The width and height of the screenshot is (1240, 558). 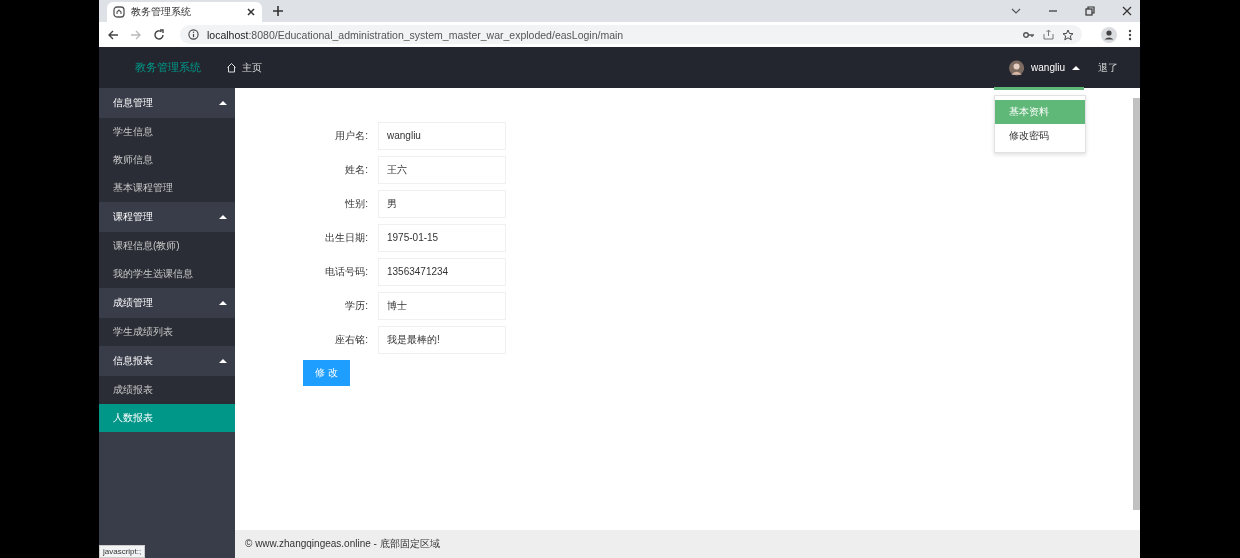 What do you see at coordinates (1136, 304) in the screenshot?
I see `scrollbar` at bounding box center [1136, 304].